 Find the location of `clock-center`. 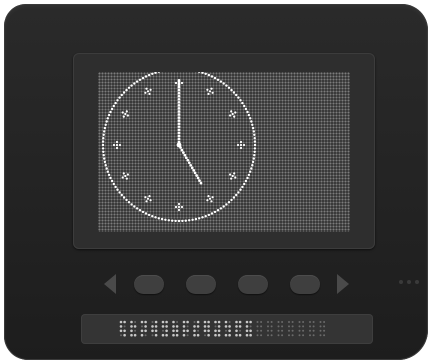

clock-center is located at coordinates (179, 145).